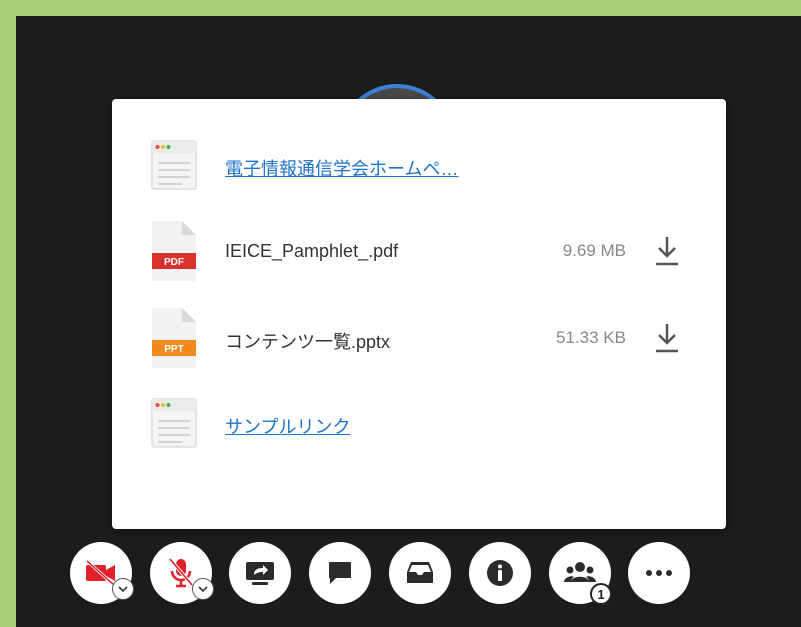 The height and width of the screenshot is (627, 801). I want to click on inbox-tray-icon, so click(420, 572).